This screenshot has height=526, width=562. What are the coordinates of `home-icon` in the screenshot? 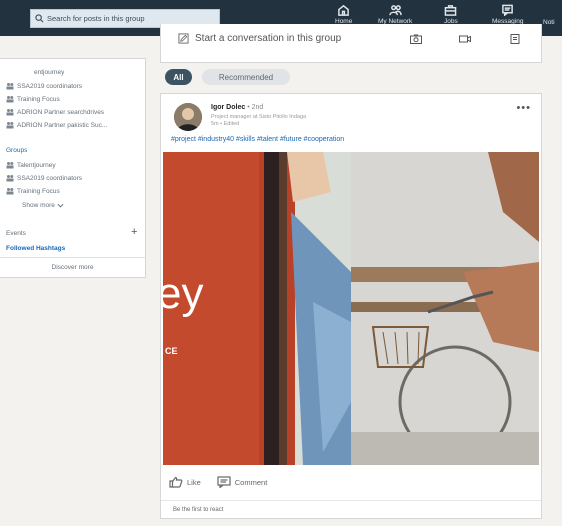 It's located at (344, 10).